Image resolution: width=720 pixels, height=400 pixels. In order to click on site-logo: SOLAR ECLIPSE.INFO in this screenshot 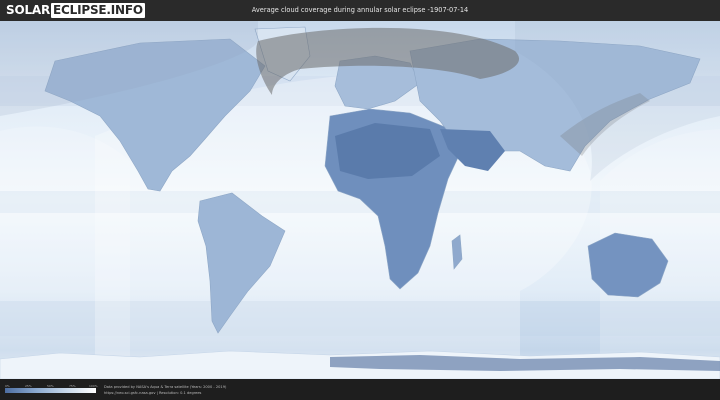, I will do `click(75, 10)`.